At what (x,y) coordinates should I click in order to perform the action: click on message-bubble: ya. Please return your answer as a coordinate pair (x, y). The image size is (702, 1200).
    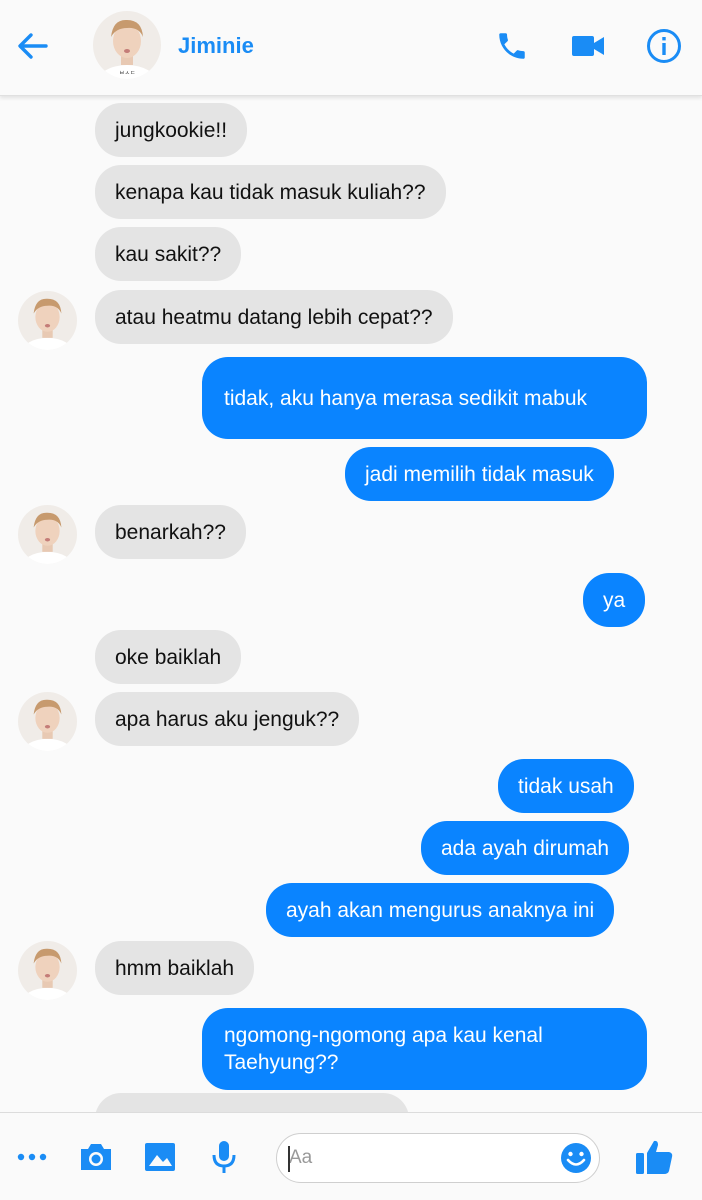
    Looking at the image, I should click on (614, 600).